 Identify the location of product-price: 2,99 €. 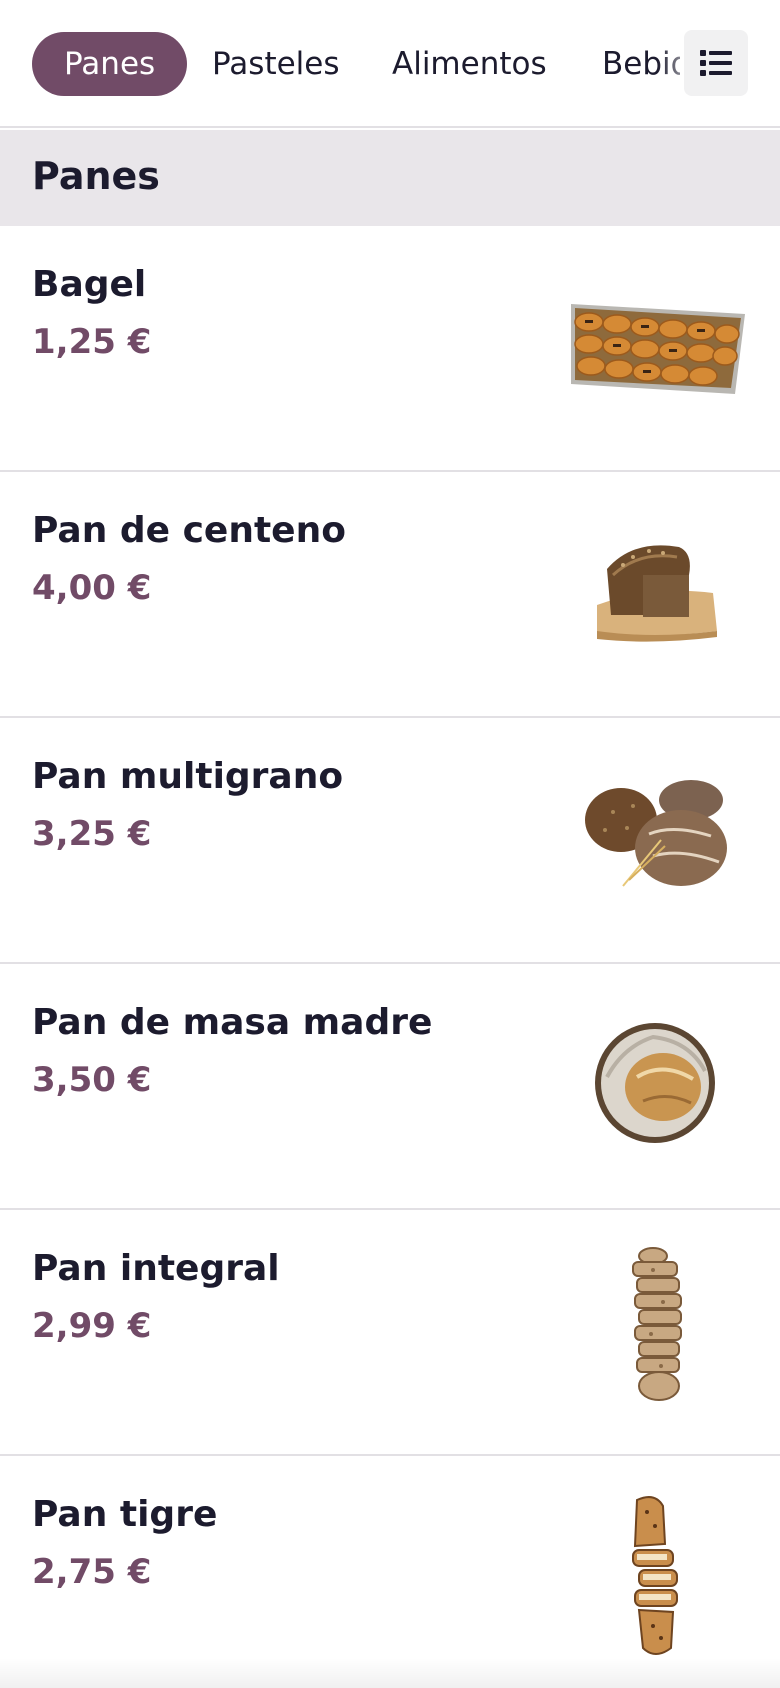
(92, 1326).